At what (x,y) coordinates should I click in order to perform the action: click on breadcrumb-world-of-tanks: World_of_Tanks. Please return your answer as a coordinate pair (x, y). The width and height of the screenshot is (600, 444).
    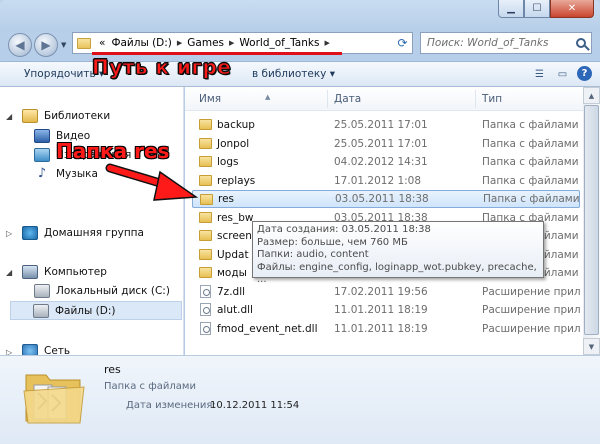
    Looking at the image, I should click on (279, 43).